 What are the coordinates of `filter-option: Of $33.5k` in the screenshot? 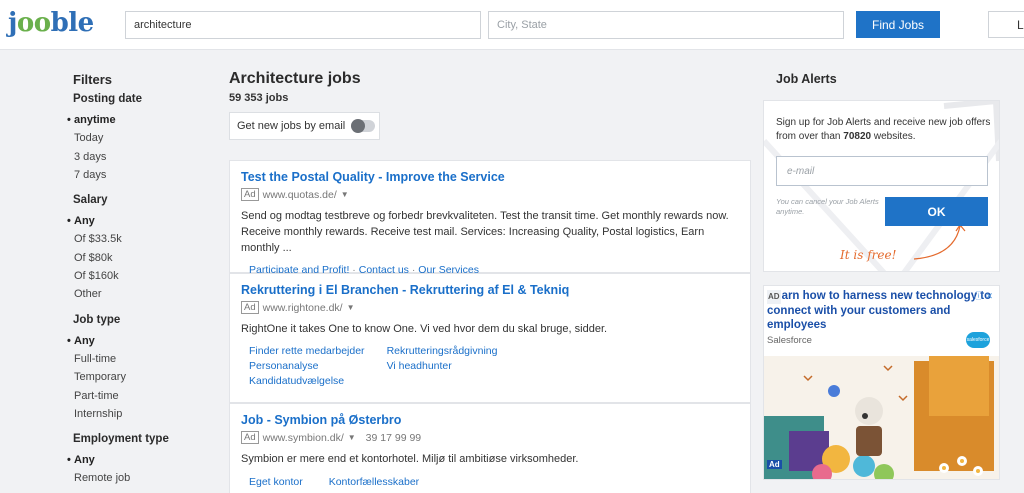 It's located at (137, 239).